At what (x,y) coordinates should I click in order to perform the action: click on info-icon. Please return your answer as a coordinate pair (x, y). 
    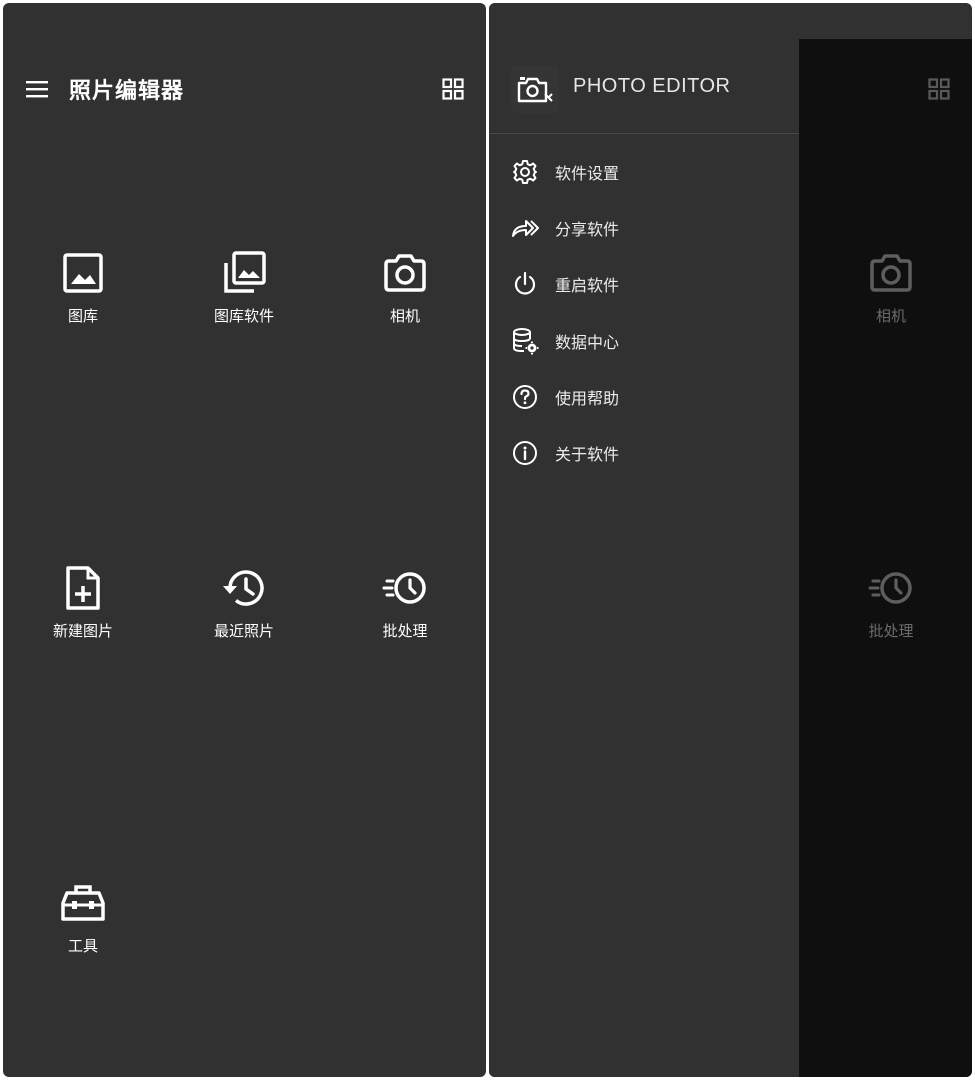
    Looking at the image, I should click on (525, 453).